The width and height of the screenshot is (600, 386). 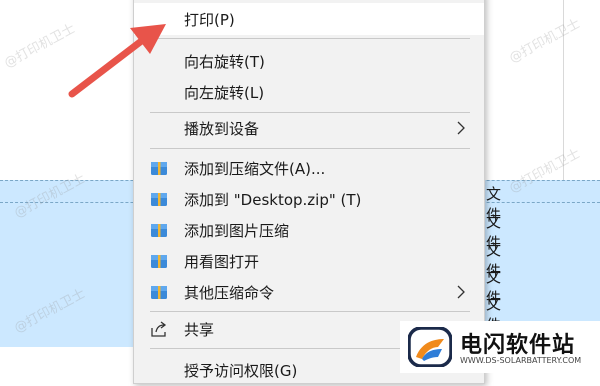 What do you see at coordinates (518, 345) in the screenshot?
I see `logo-title: 电闪软件站` at bounding box center [518, 345].